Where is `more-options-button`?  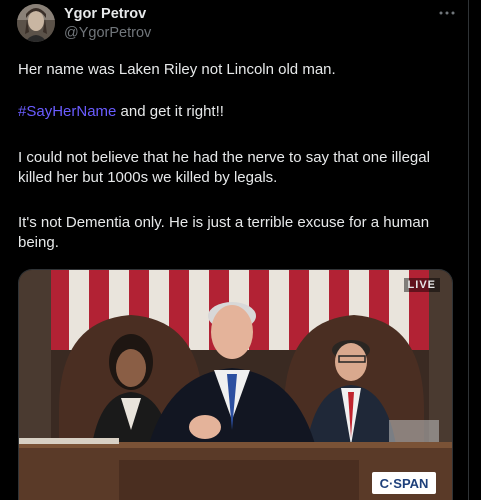 more-options-button is located at coordinates (447, 13).